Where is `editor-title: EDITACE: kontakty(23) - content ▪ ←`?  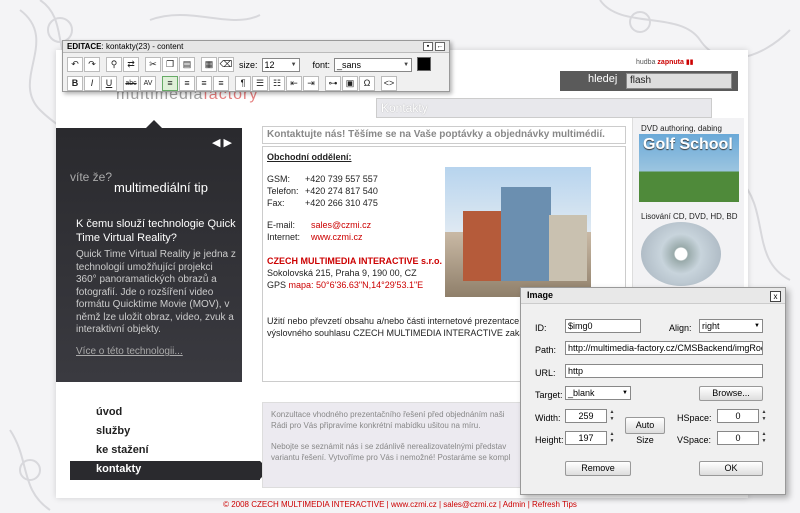
editor-title: EDITACE: kontakty(23) - content ▪ ← is located at coordinates (256, 47).